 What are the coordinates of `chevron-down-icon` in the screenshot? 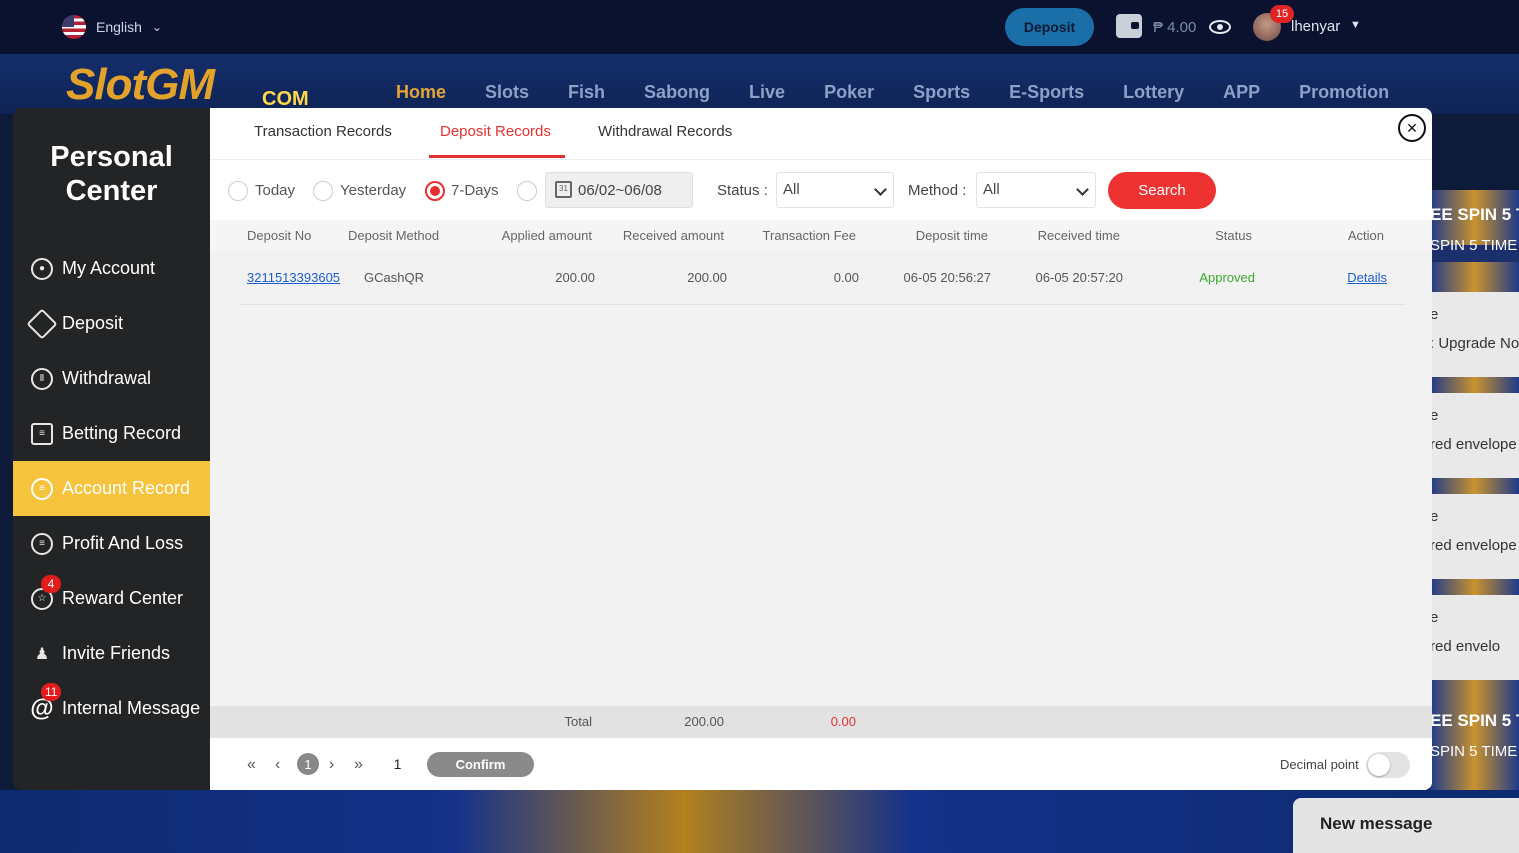 It's located at (1082, 189).